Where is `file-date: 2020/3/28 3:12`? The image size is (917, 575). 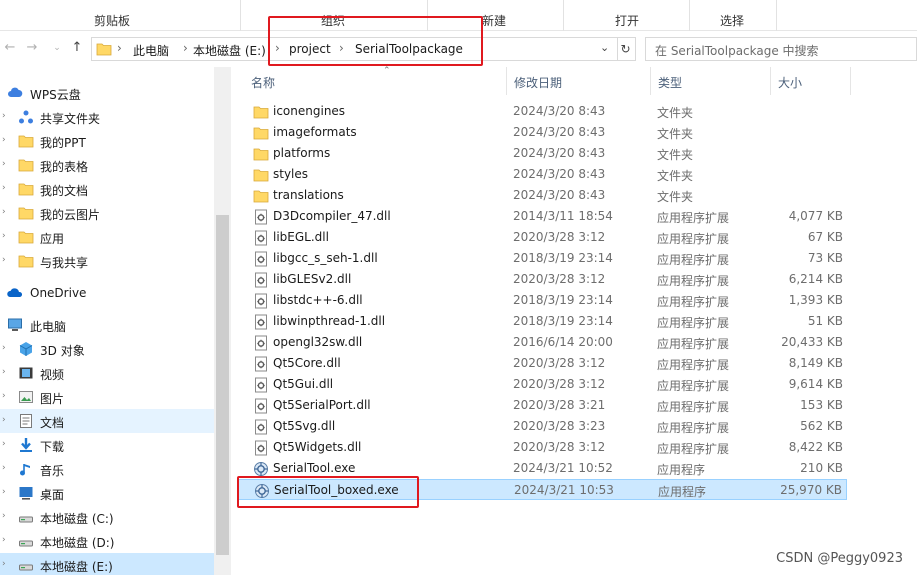 file-date: 2020/3/28 3:12 is located at coordinates (559, 279).